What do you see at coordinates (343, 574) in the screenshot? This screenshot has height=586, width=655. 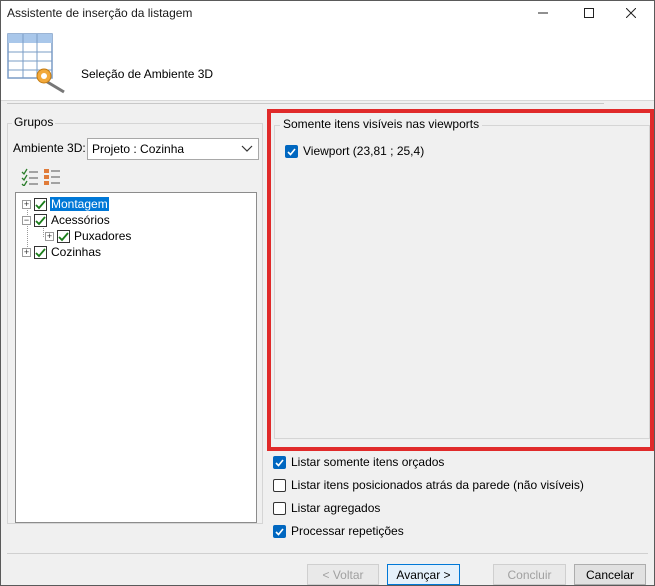 I see `back-button: < Voltar` at bounding box center [343, 574].